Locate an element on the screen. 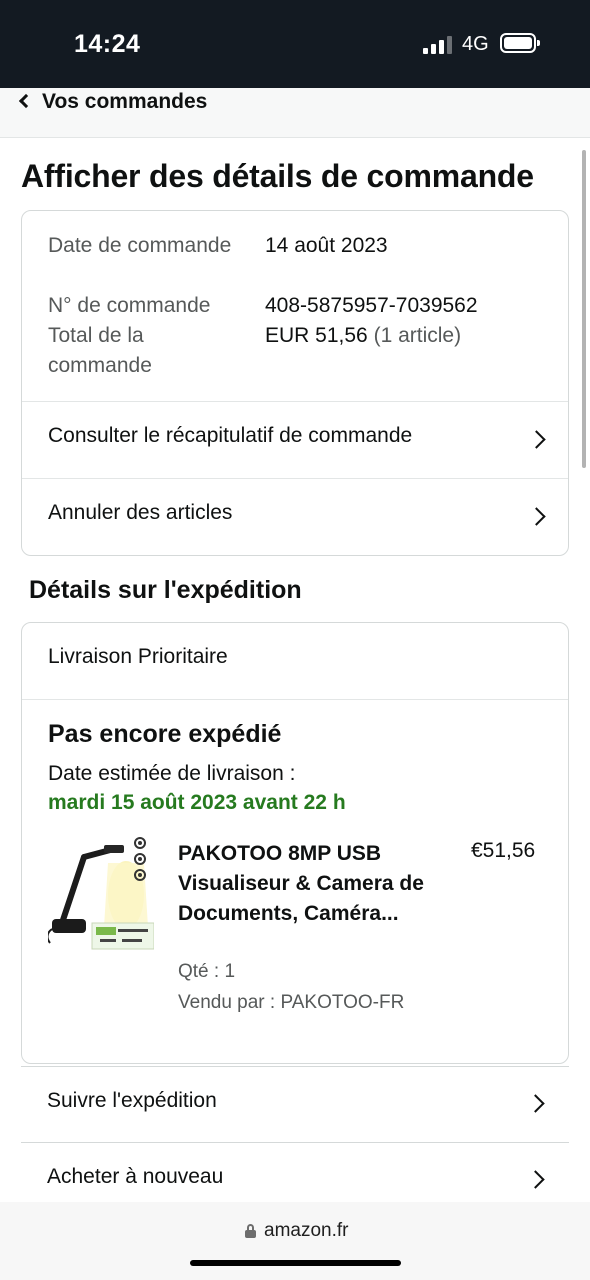  divider is located at coordinates (295, 699).